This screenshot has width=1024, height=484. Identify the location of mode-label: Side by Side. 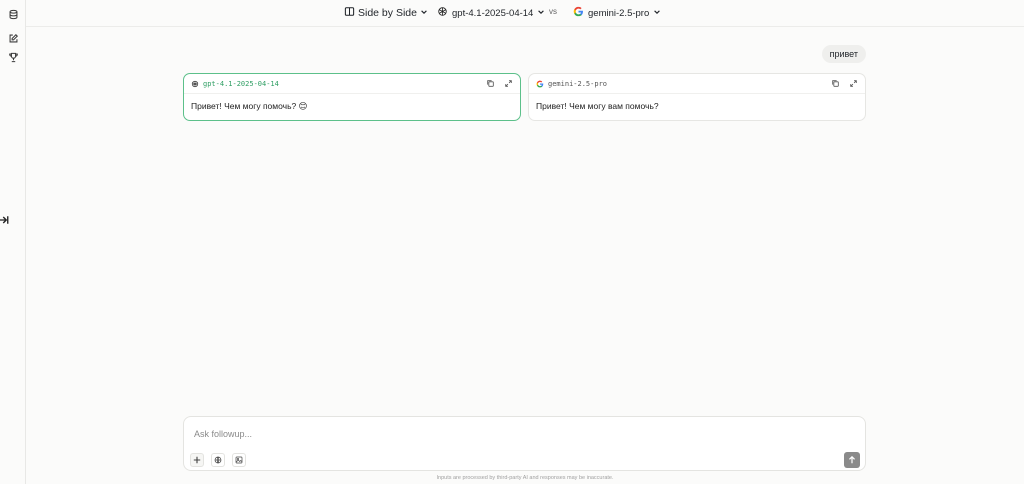
(387, 13).